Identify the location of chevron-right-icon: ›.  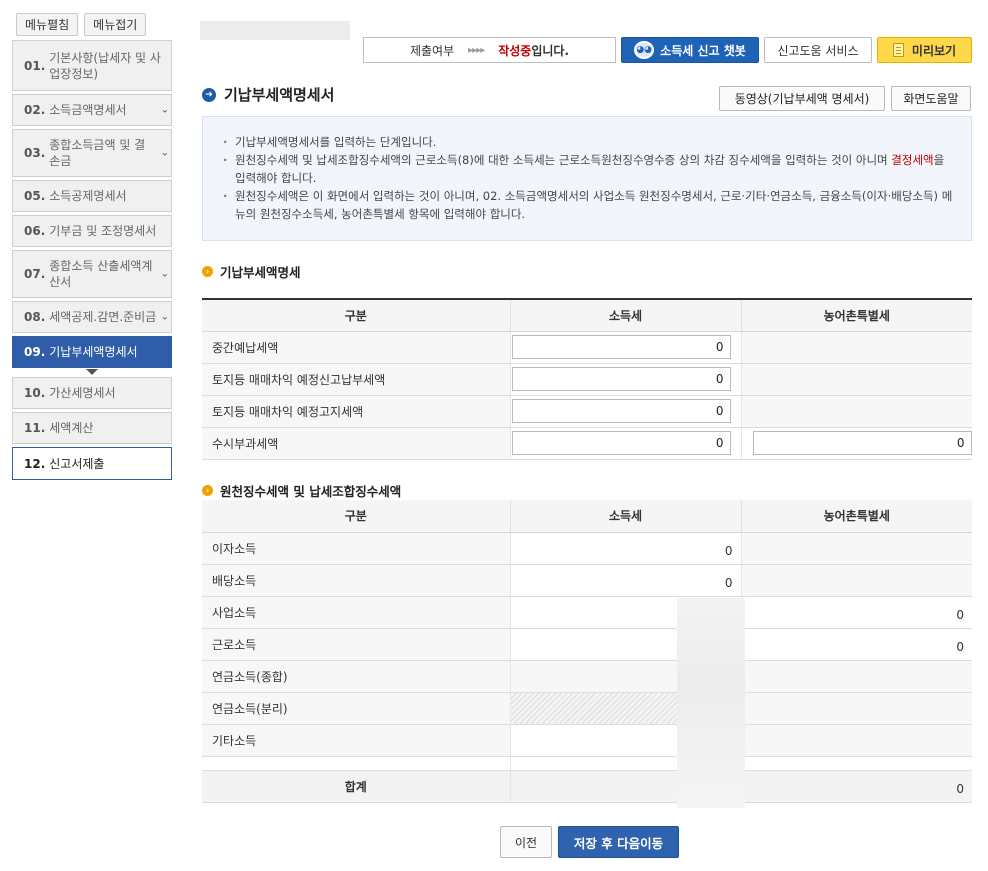
(207, 271).